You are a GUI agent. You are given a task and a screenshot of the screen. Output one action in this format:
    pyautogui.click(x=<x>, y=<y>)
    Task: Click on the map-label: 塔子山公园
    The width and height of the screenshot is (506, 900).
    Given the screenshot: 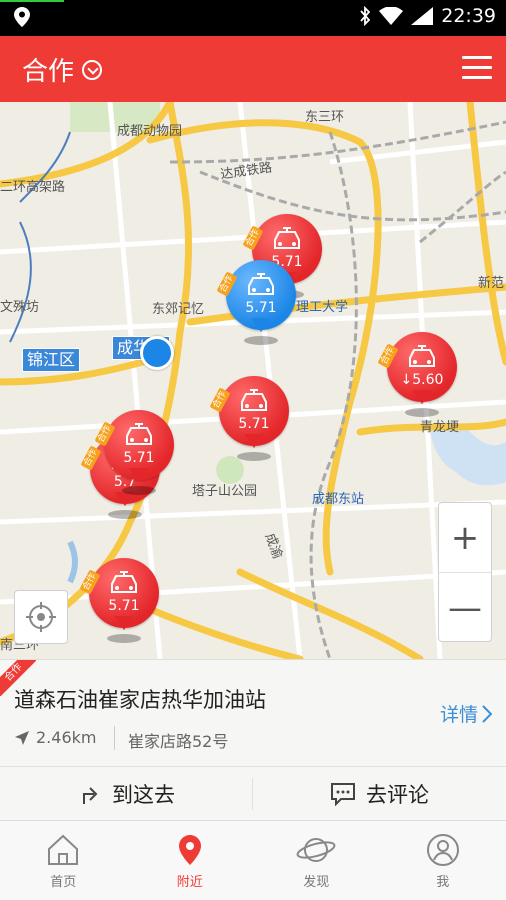 What is the action you would take?
    pyautogui.click(x=225, y=491)
    